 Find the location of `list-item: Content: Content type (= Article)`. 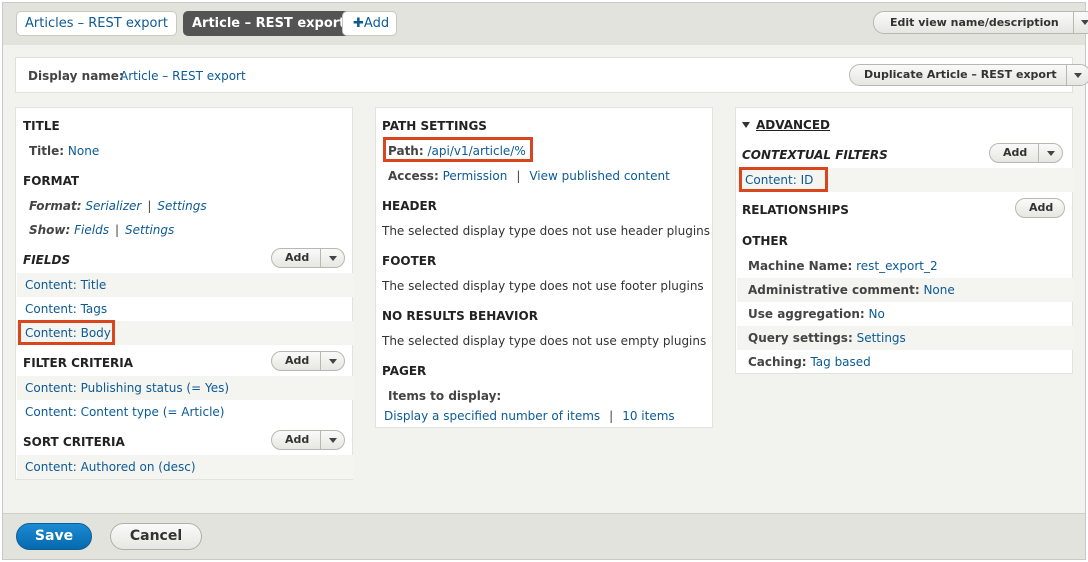

list-item: Content: Content type (= Article) is located at coordinates (185, 412).